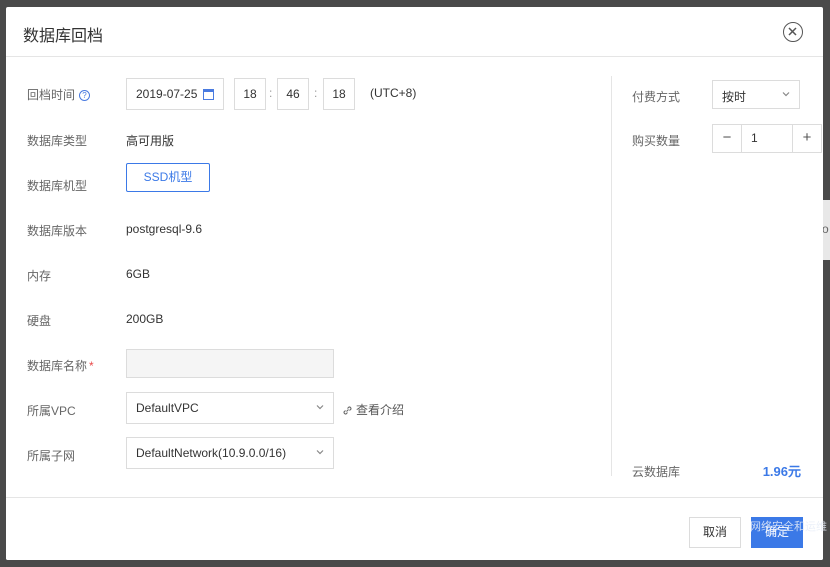 The image size is (830, 567). Describe the element at coordinates (138, 274) in the screenshot. I see `memory-value: 6GB` at that location.